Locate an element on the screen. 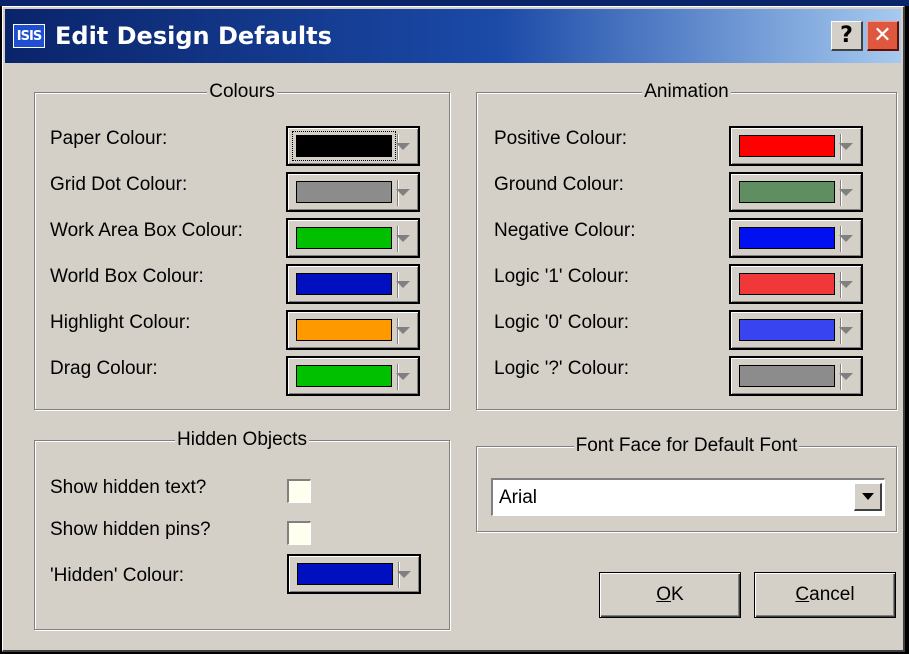 This screenshot has width=909, height=654. paper-colour-picker is located at coordinates (353, 146).